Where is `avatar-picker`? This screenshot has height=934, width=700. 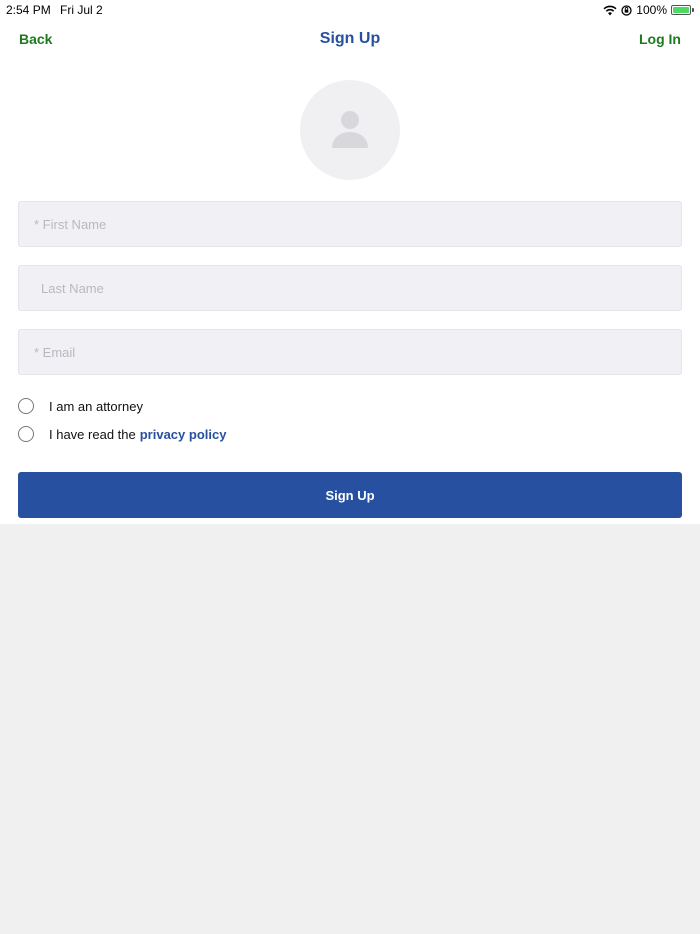 avatar-picker is located at coordinates (350, 130).